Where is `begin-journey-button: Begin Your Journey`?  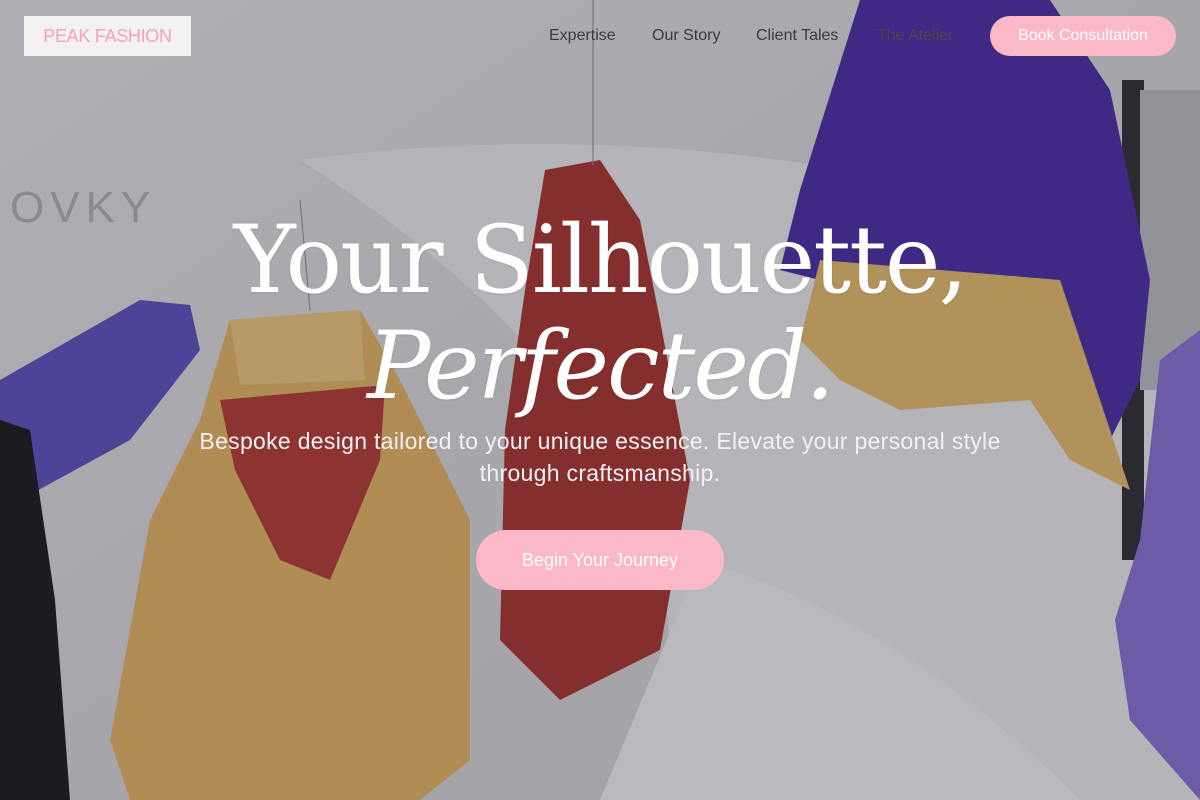 begin-journey-button: Begin Your Journey is located at coordinates (600, 560).